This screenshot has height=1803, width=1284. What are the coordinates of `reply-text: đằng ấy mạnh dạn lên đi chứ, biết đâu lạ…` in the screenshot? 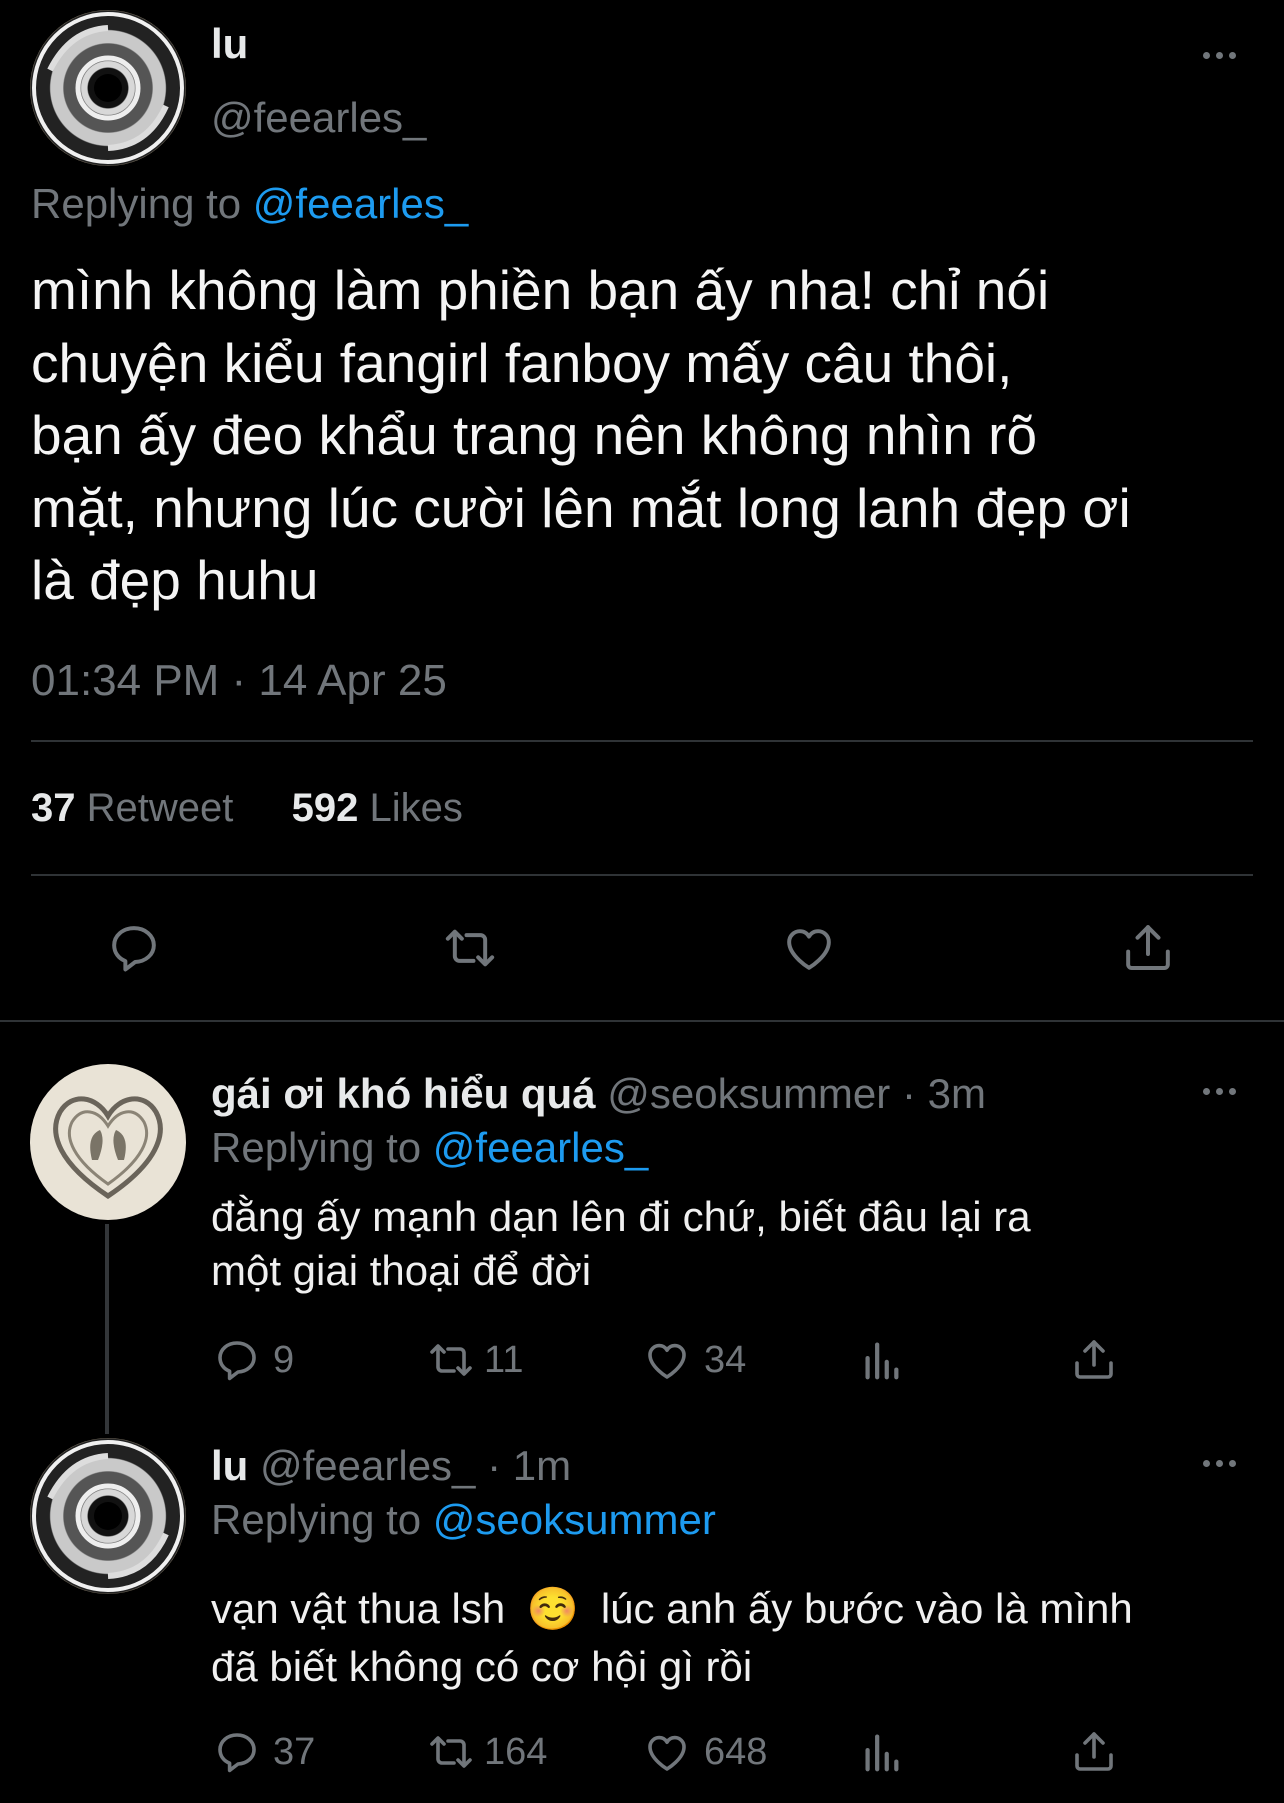 It's located at (621, 1244).